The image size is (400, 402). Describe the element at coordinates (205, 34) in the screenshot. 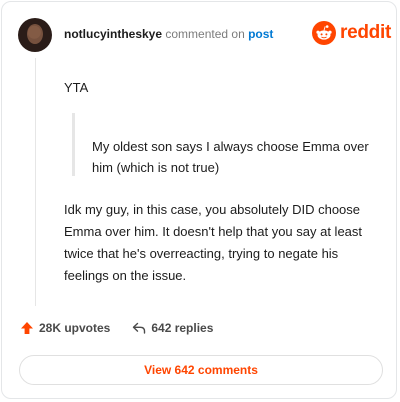

I see `action-text: commented on` at that location.